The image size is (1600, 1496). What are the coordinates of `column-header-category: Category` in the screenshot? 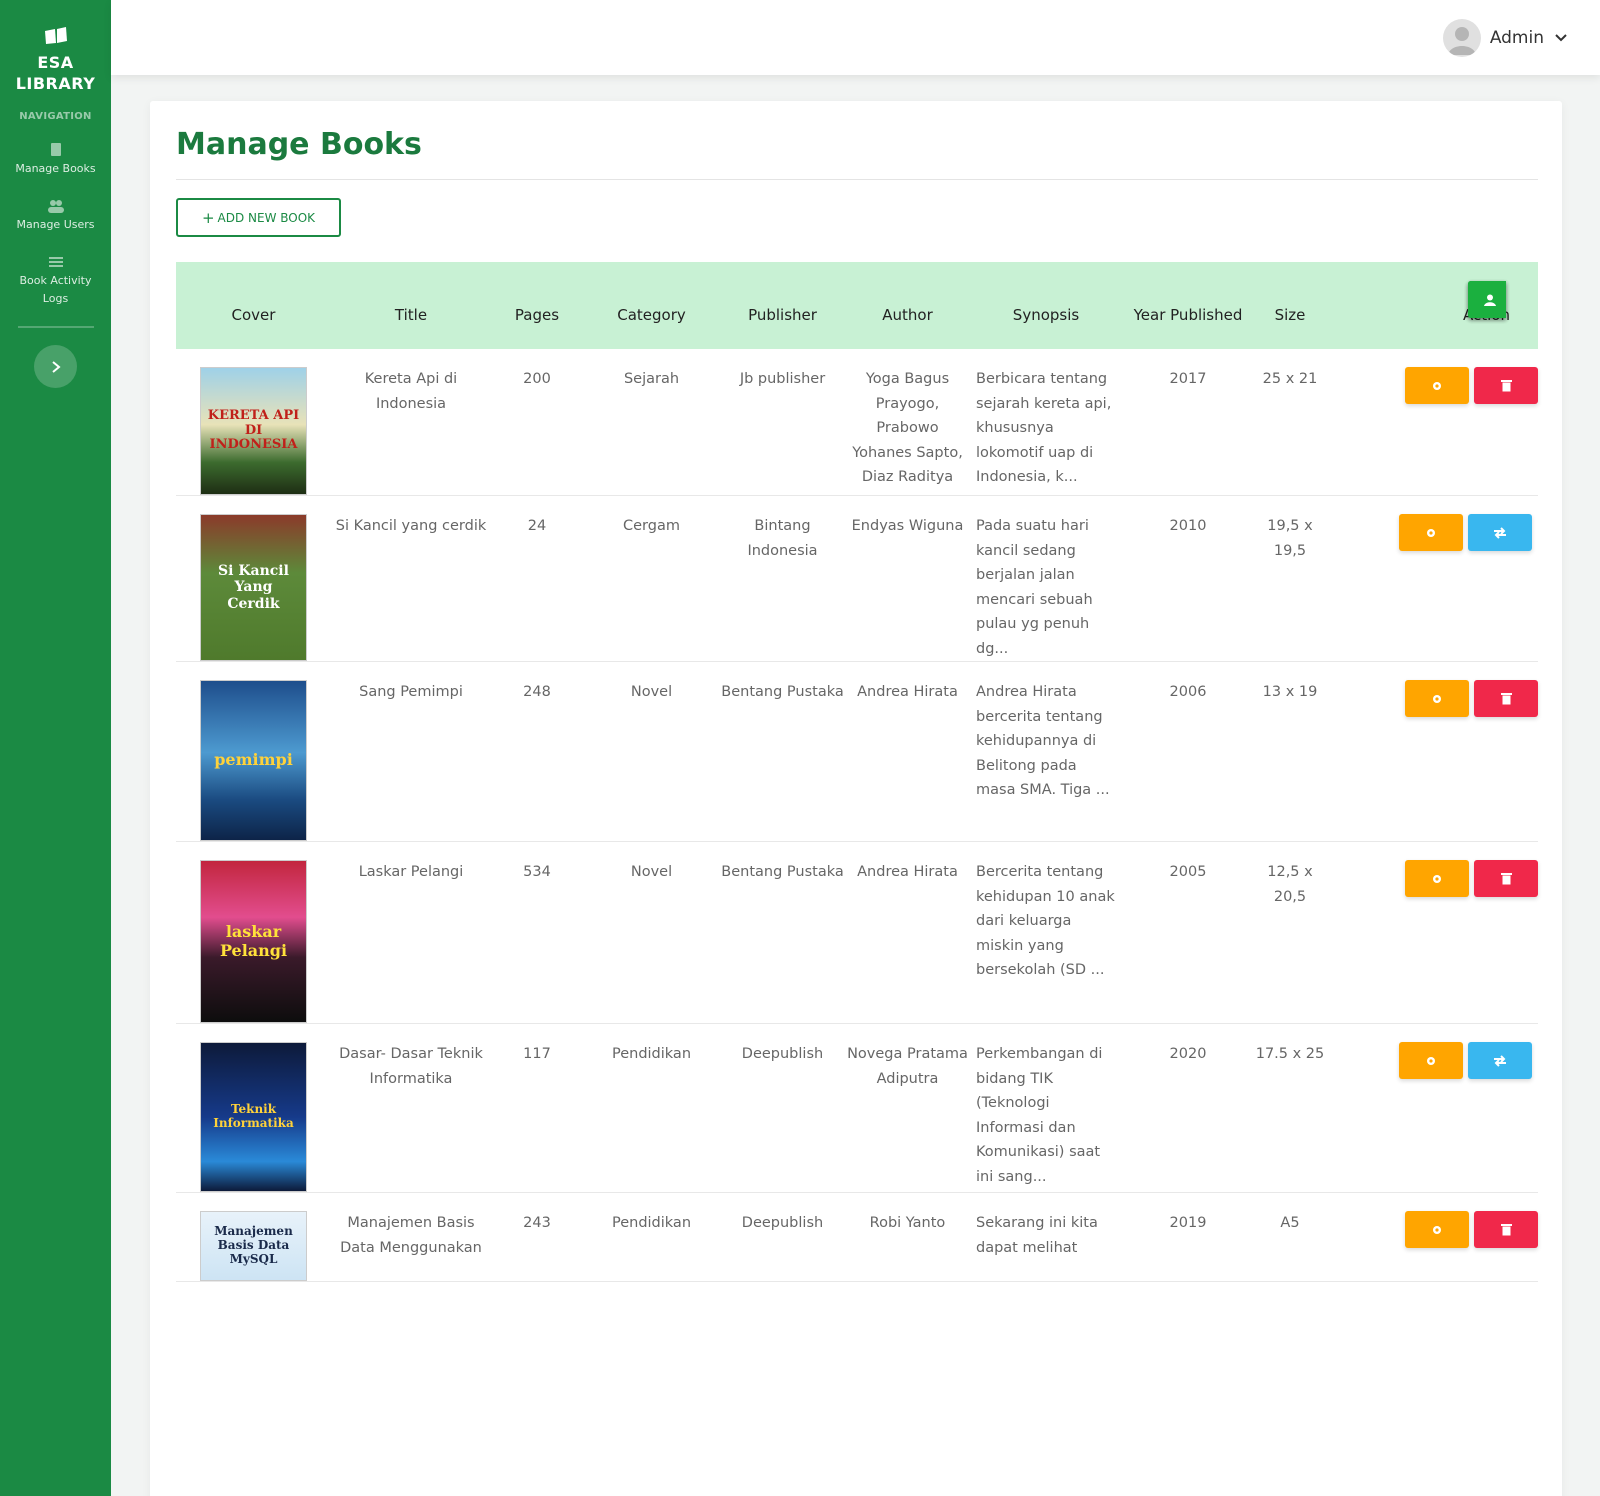 It's located at (651, 305).